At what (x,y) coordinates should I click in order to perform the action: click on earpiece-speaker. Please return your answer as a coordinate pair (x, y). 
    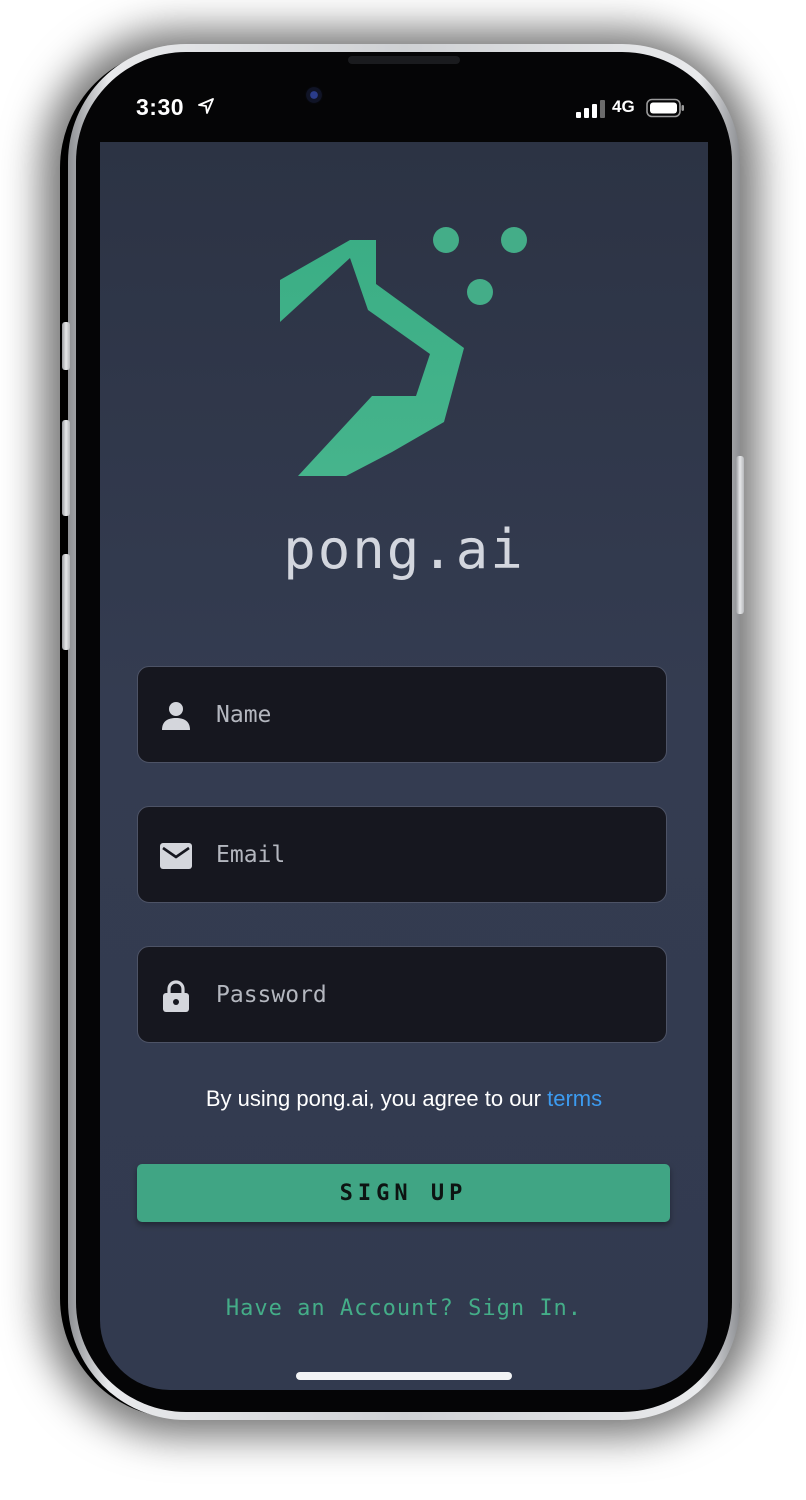
    Looking at the image, I should click on (404, 60).